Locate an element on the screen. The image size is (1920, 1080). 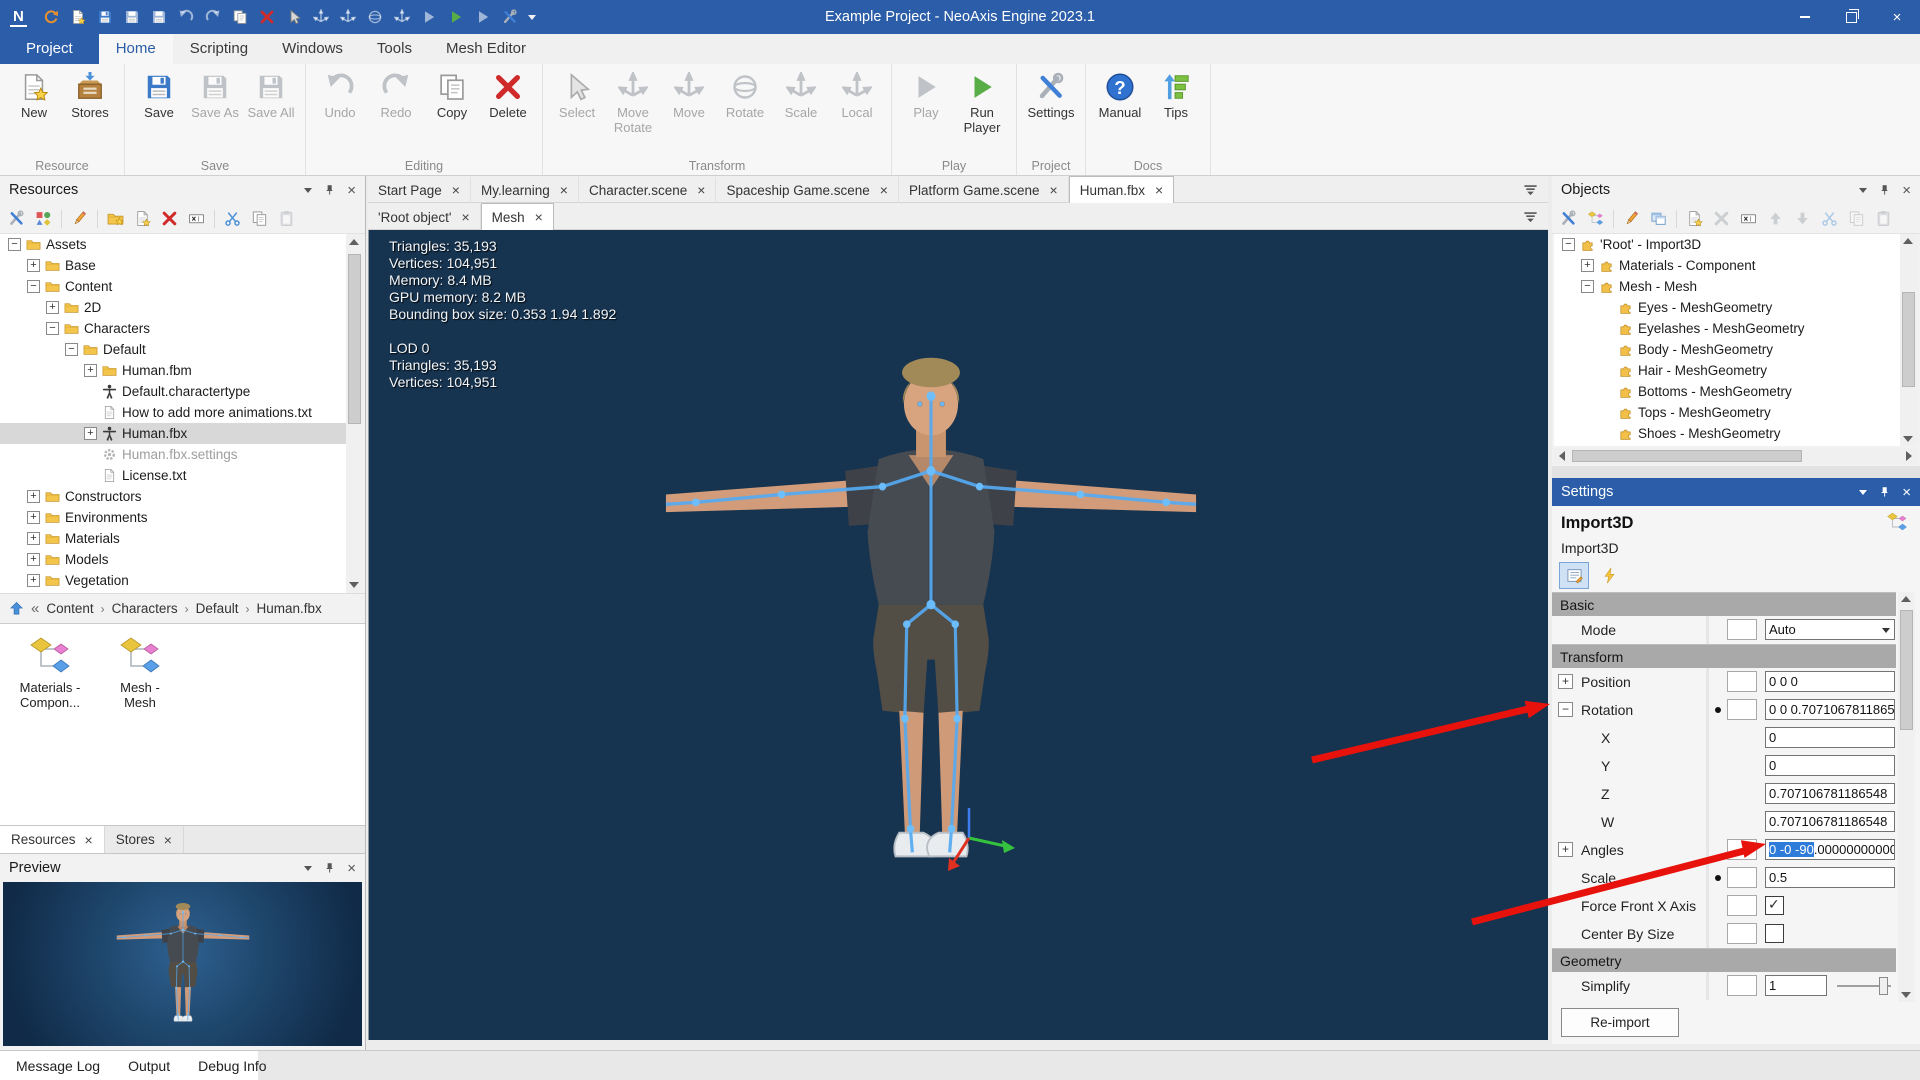
up-directory-icon is located at coordinates (16, 608).